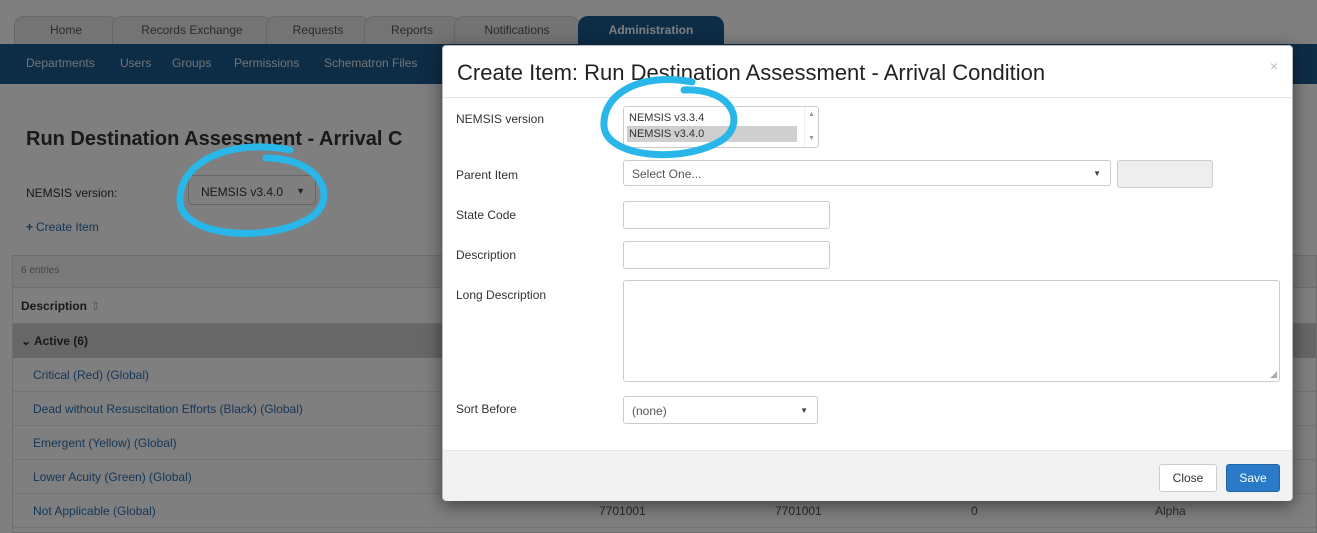 This screenshot has height=533, width=1317. Describe the element at coordinates (867, 97) in the screenshot. I see `modal-header-divider` at that location.